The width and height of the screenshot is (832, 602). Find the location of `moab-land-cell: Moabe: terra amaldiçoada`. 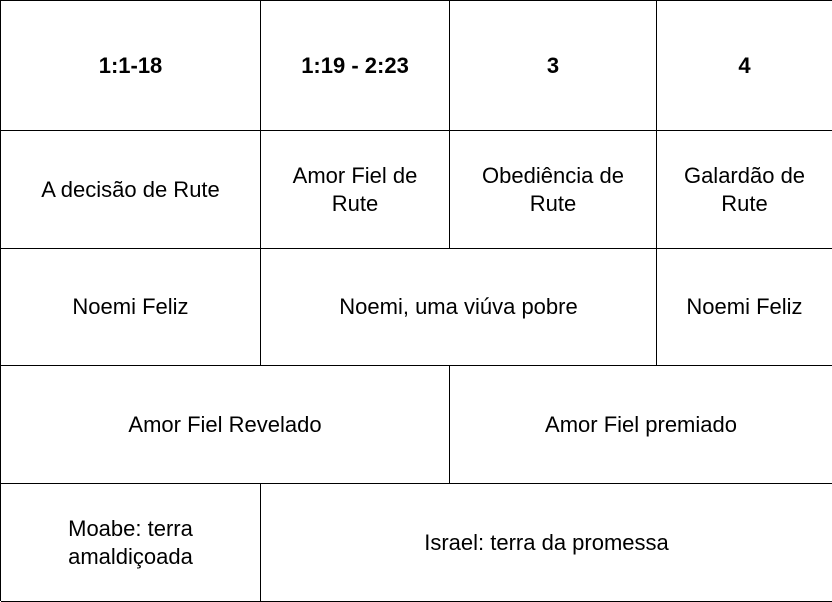

moab-land-cell: Moabe: terra amaldiçoada is located at coordinates (131, 543).